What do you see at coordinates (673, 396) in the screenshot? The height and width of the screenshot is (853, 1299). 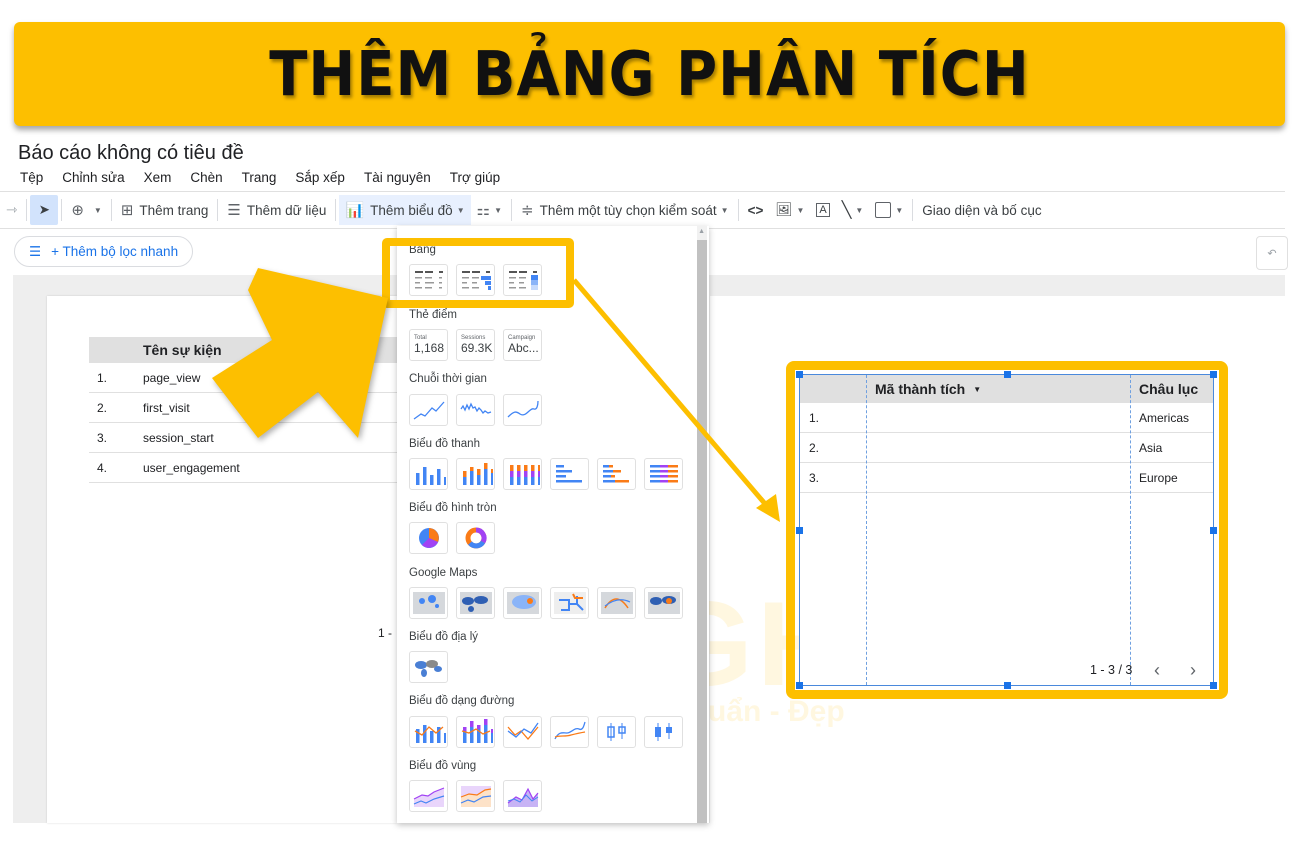 I see `pointer-line` at bounding box center [673, 396].